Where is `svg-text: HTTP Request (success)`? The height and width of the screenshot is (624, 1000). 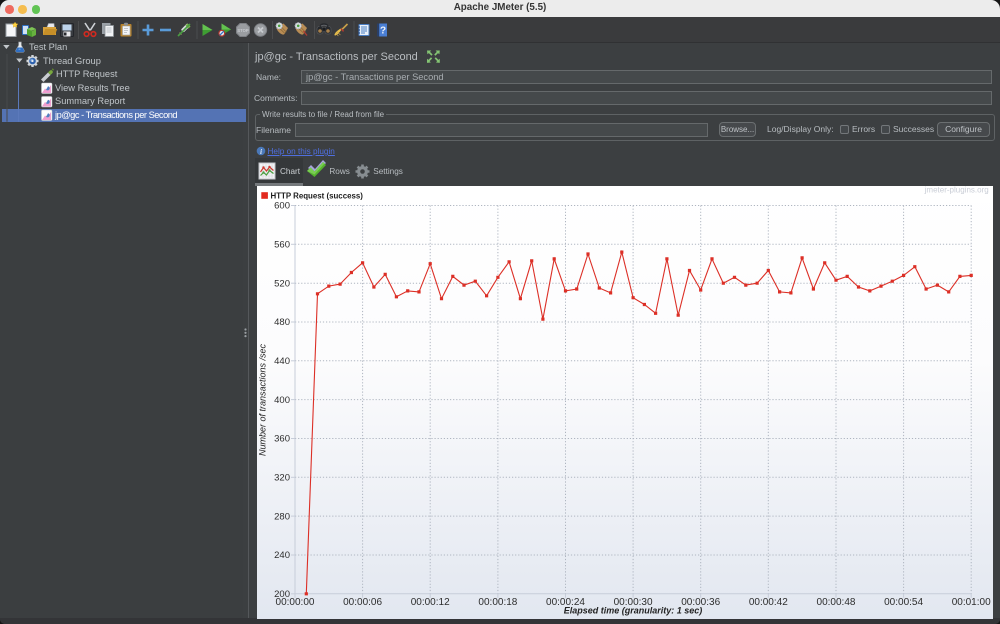 svg-text: HTTP Request (success) is located at coordinates (317, 196).